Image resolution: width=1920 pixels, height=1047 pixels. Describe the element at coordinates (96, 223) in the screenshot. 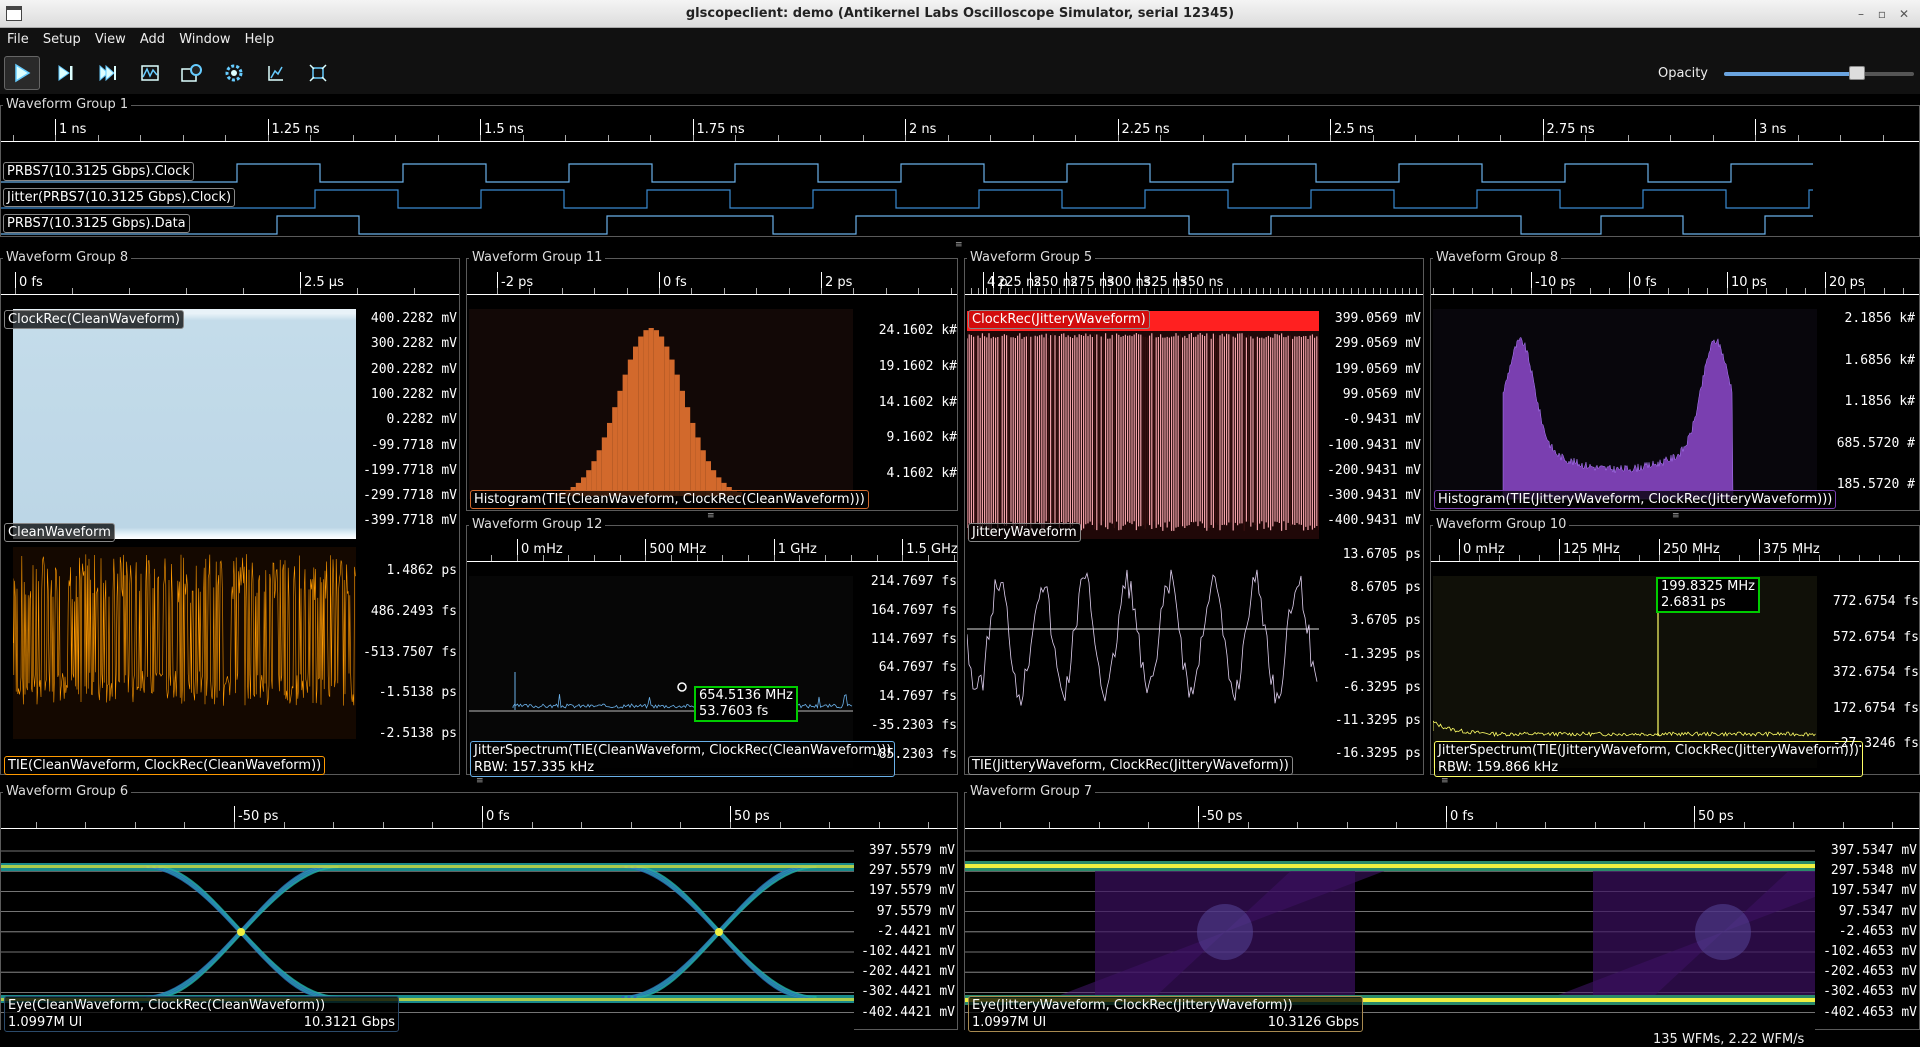

I see `channel-label-data: PRBS7(10.3125 Gbps).Data` at that location.